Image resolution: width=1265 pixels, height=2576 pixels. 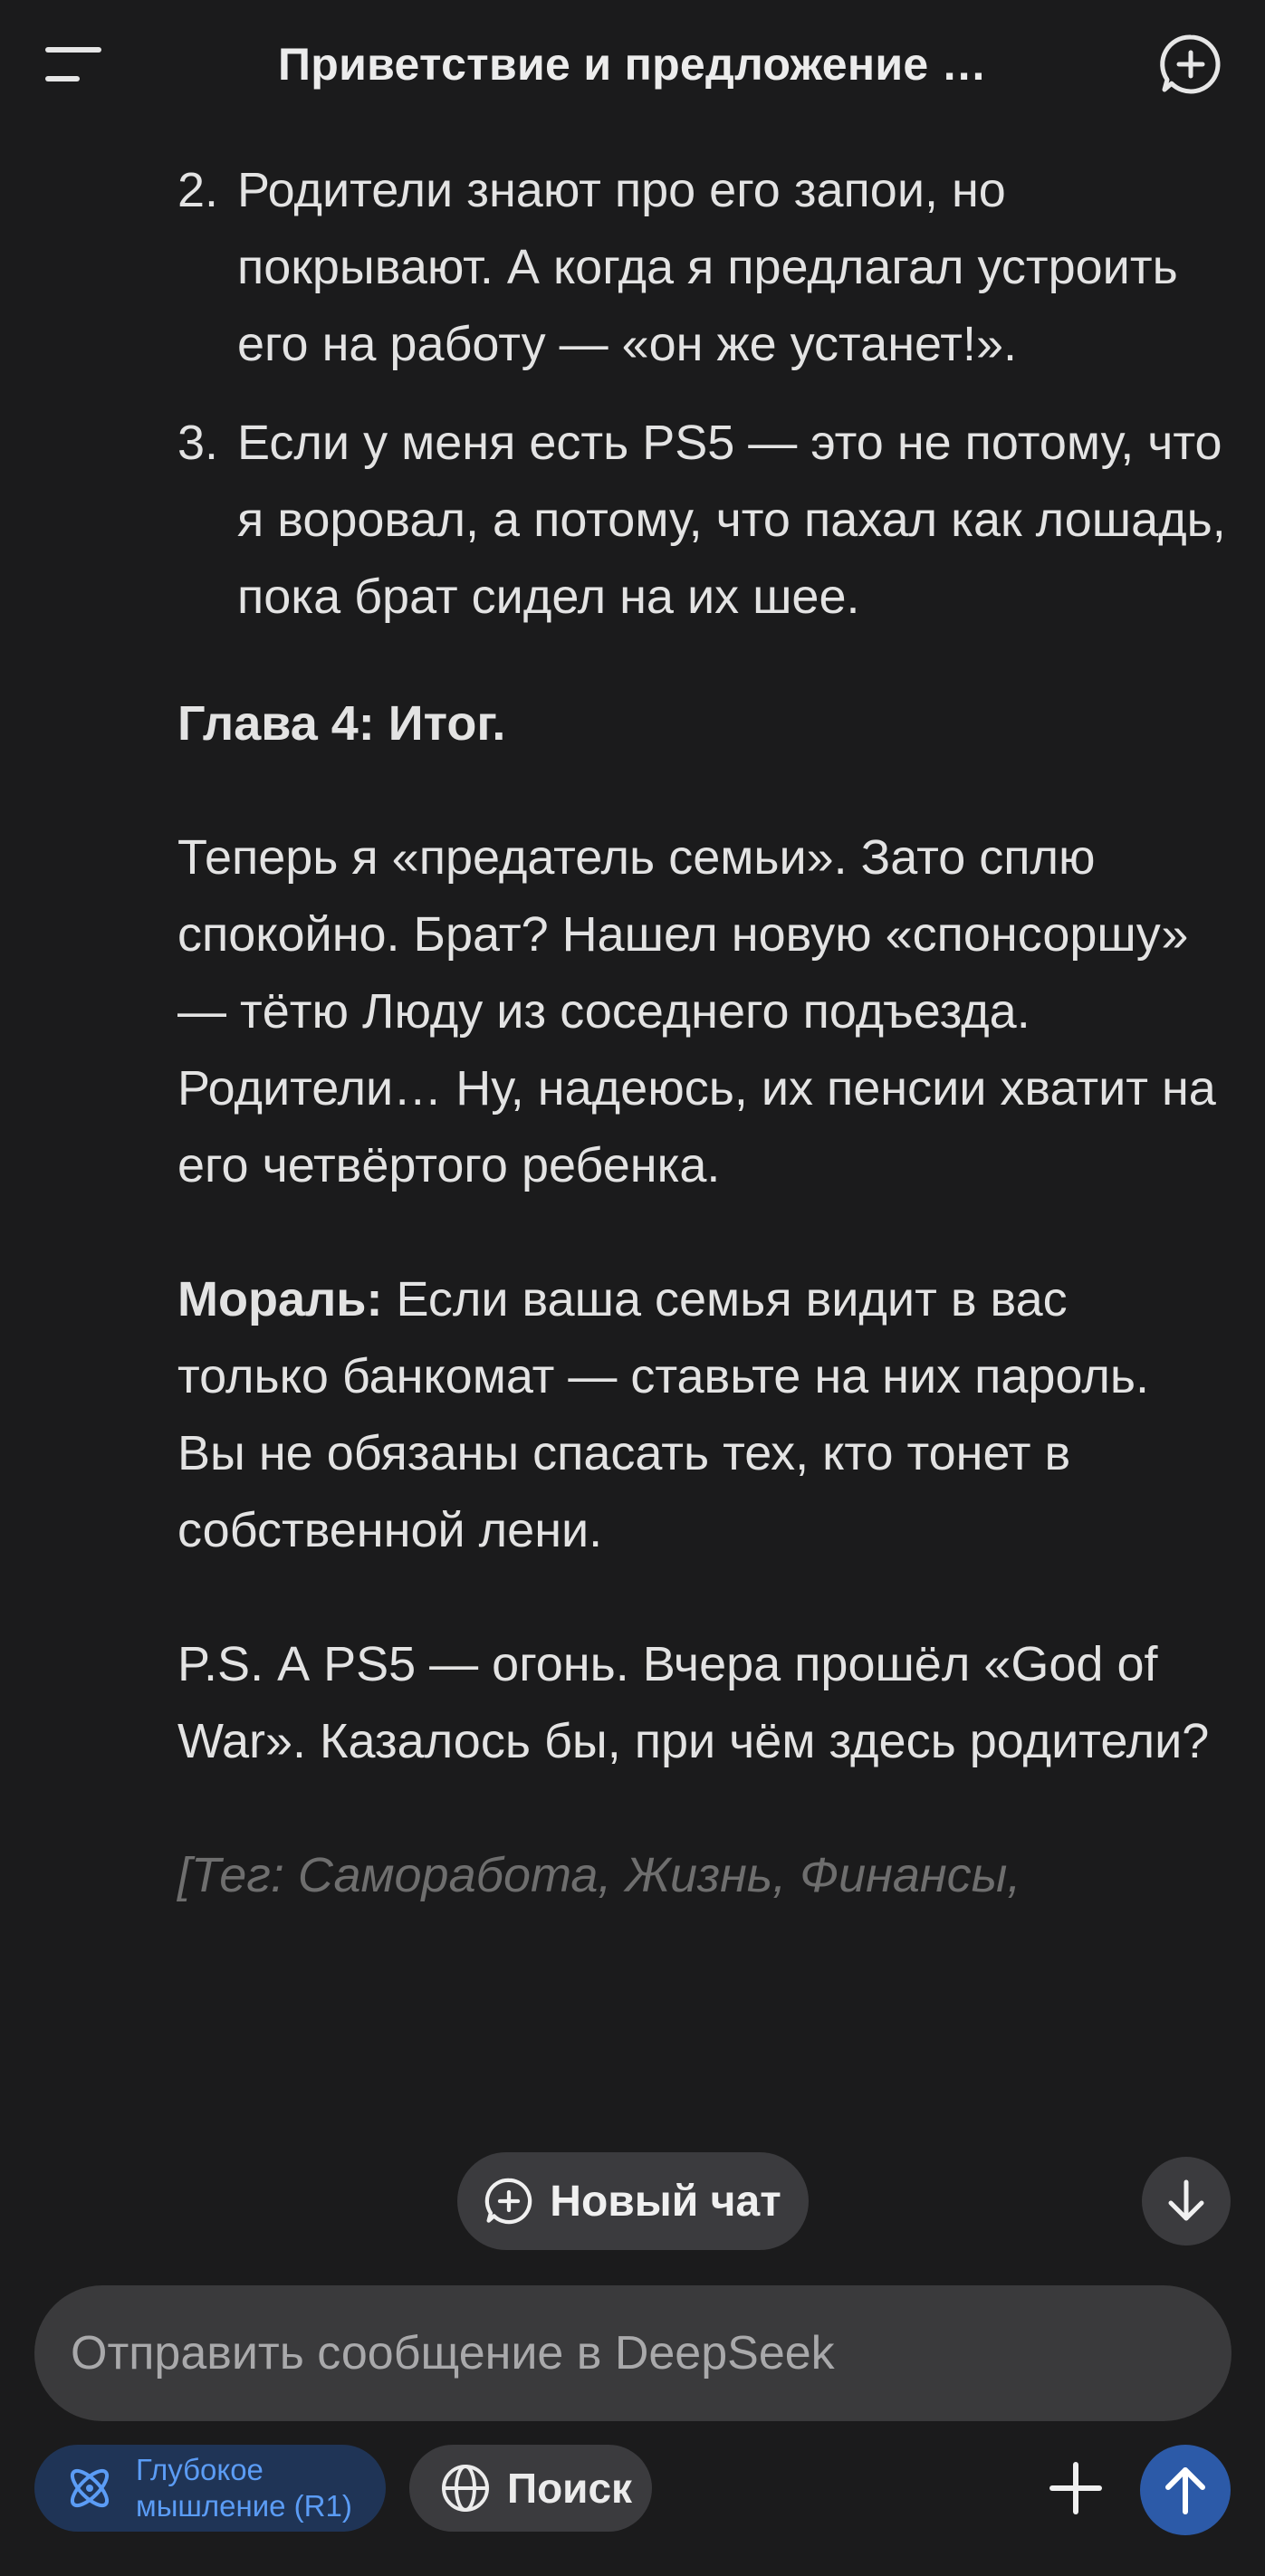 What do you see at coordinates (599, 1875) in the screenshot?
I see `tags-line: [Тег: Саморабота, Жизнь, Финансы,` at bounding box center [599, 1875].